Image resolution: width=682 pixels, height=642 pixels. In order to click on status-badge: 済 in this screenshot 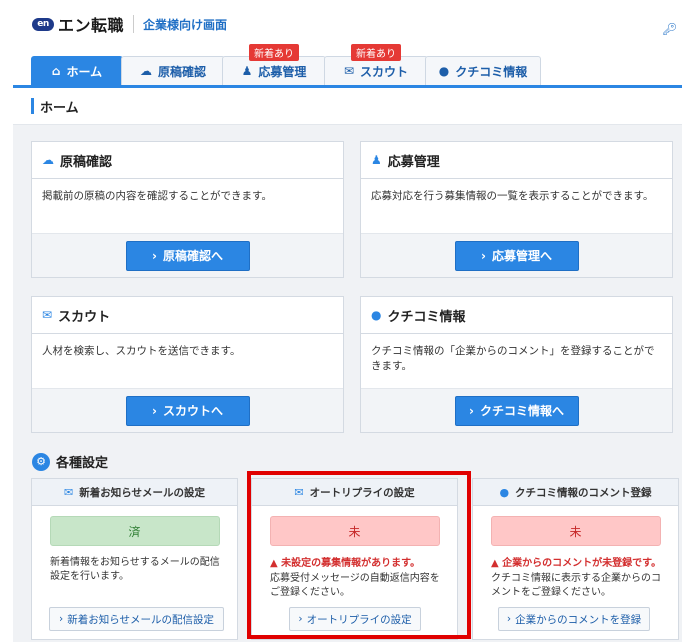, I will do `click(134, 531)`.